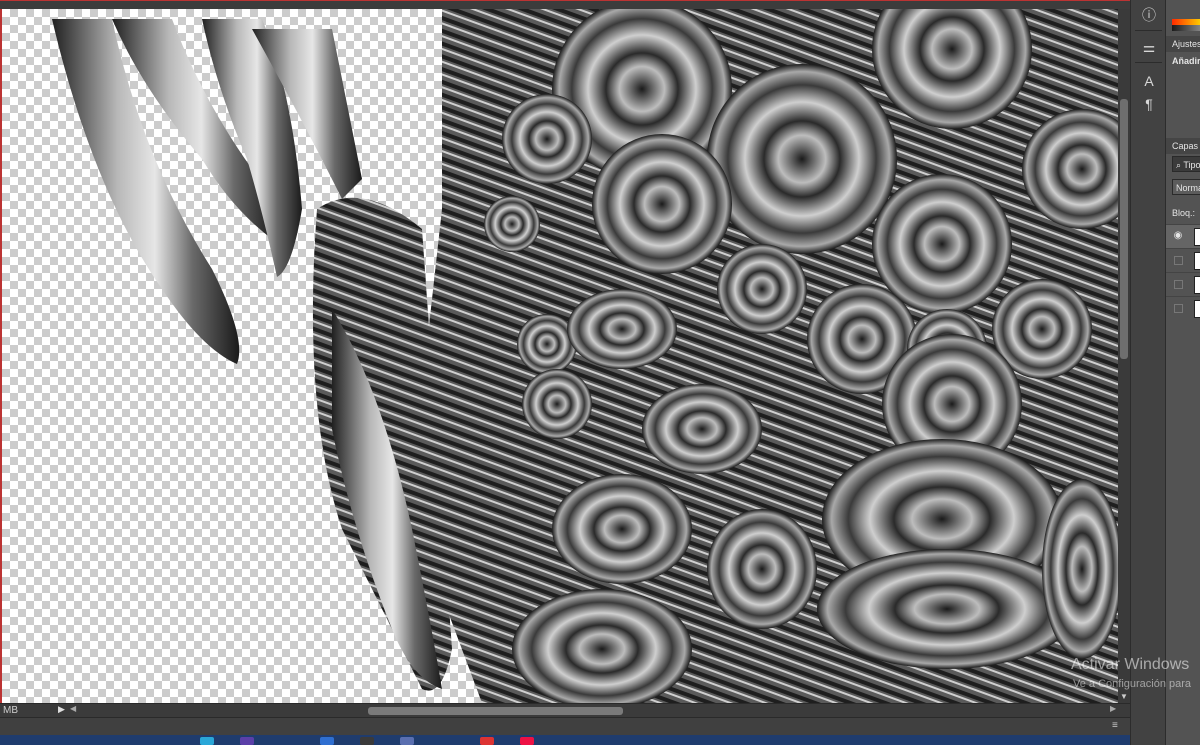 The width and height of the screenshot is (1200, 745). I want to click on panel-icon-strip: ⓘ ⚌ A ¶, so click(1148, 372).